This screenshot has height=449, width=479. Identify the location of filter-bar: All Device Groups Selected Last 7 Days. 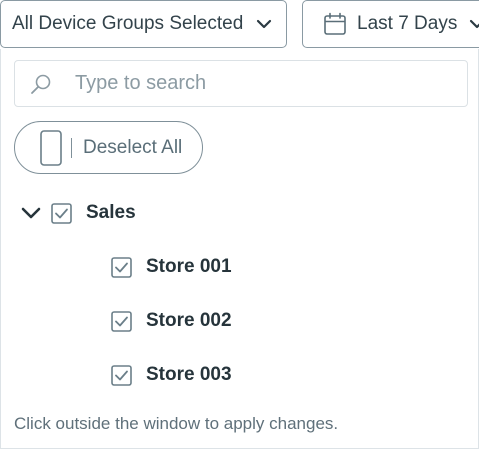
(239, 24).